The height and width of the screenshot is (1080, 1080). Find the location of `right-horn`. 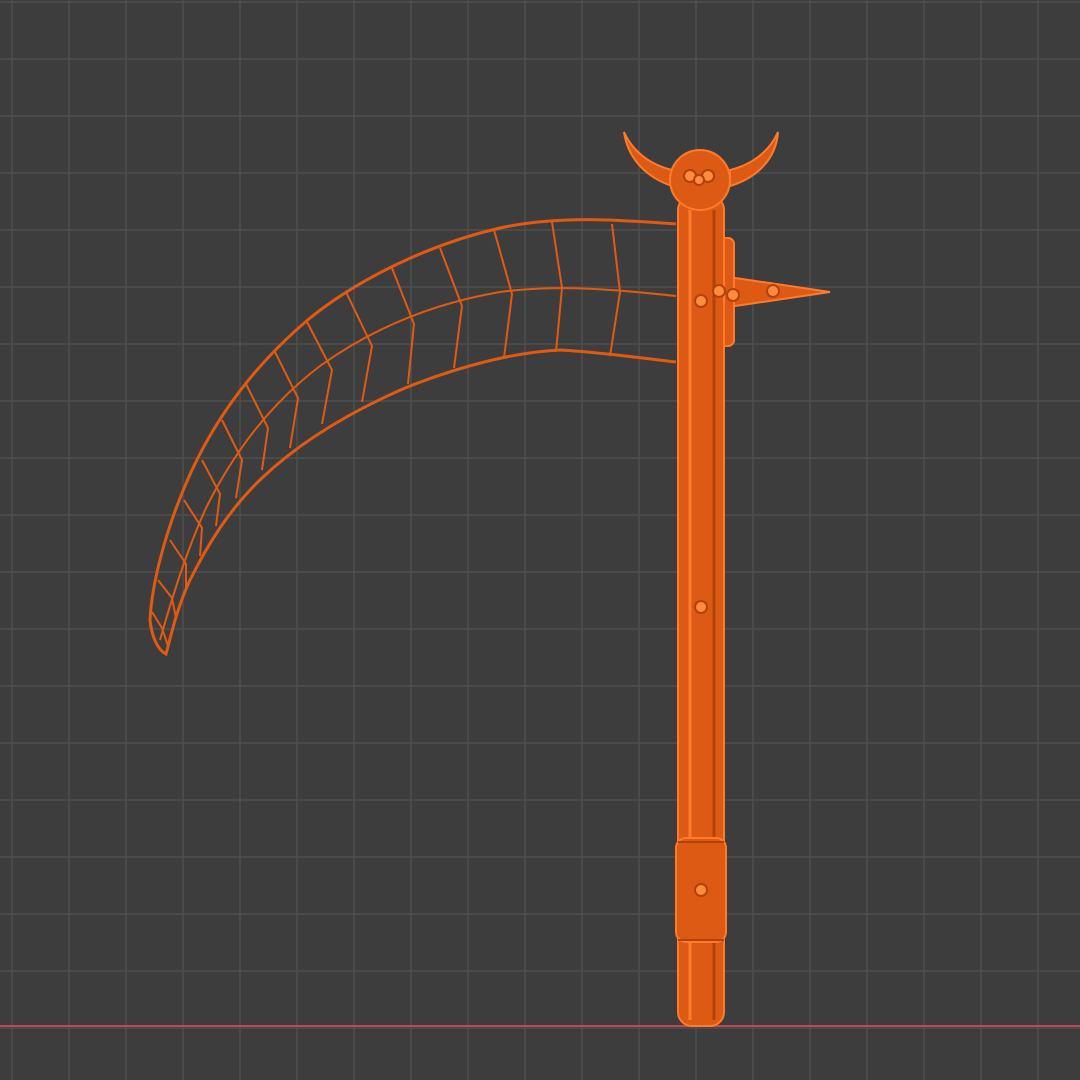

right-horn is located at coordinates (754, 159).